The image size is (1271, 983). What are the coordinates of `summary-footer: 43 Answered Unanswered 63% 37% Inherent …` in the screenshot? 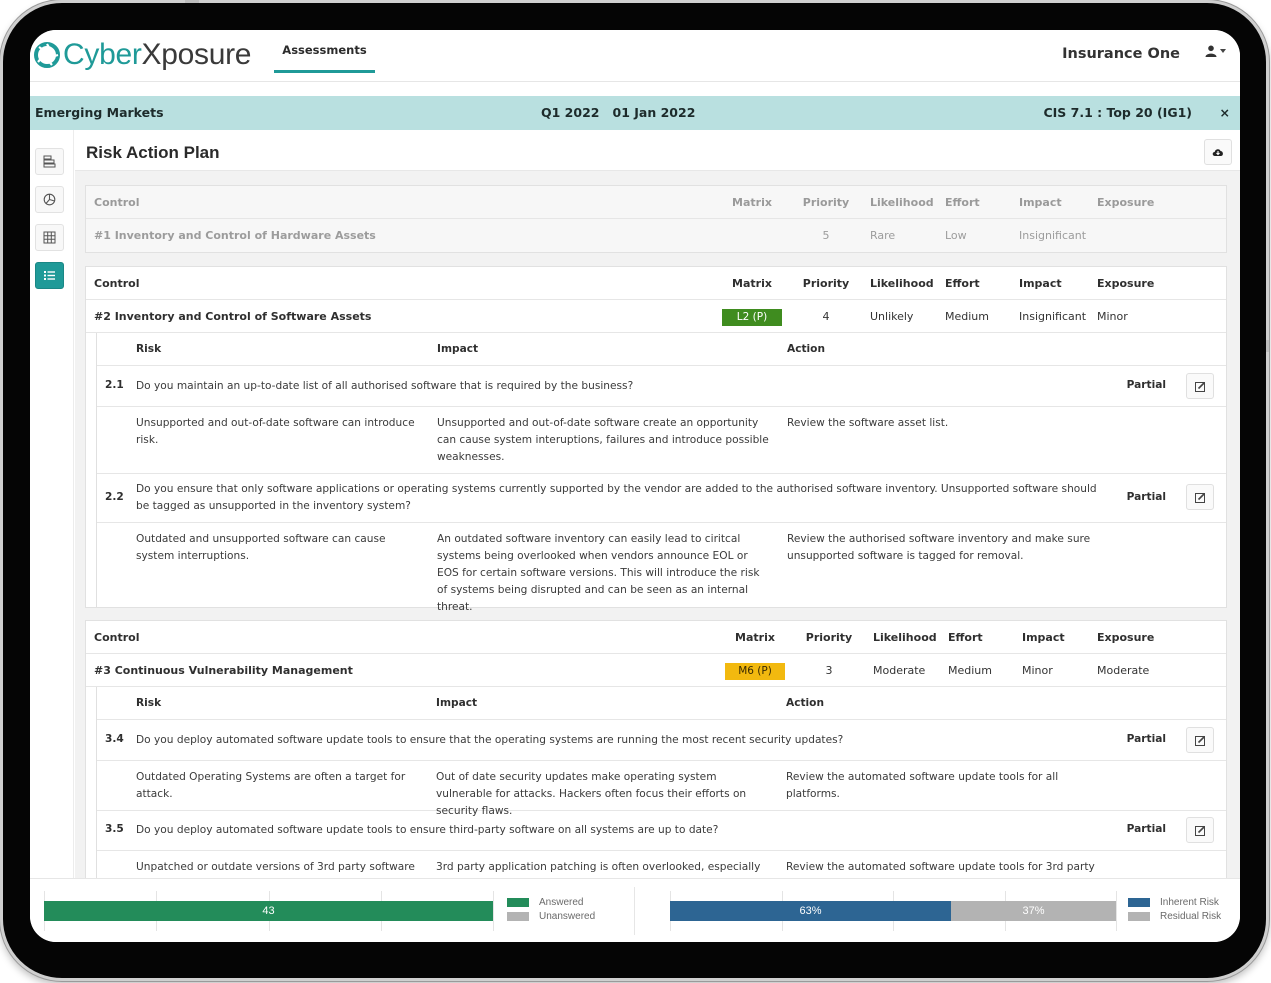 It's located at (635, 910).